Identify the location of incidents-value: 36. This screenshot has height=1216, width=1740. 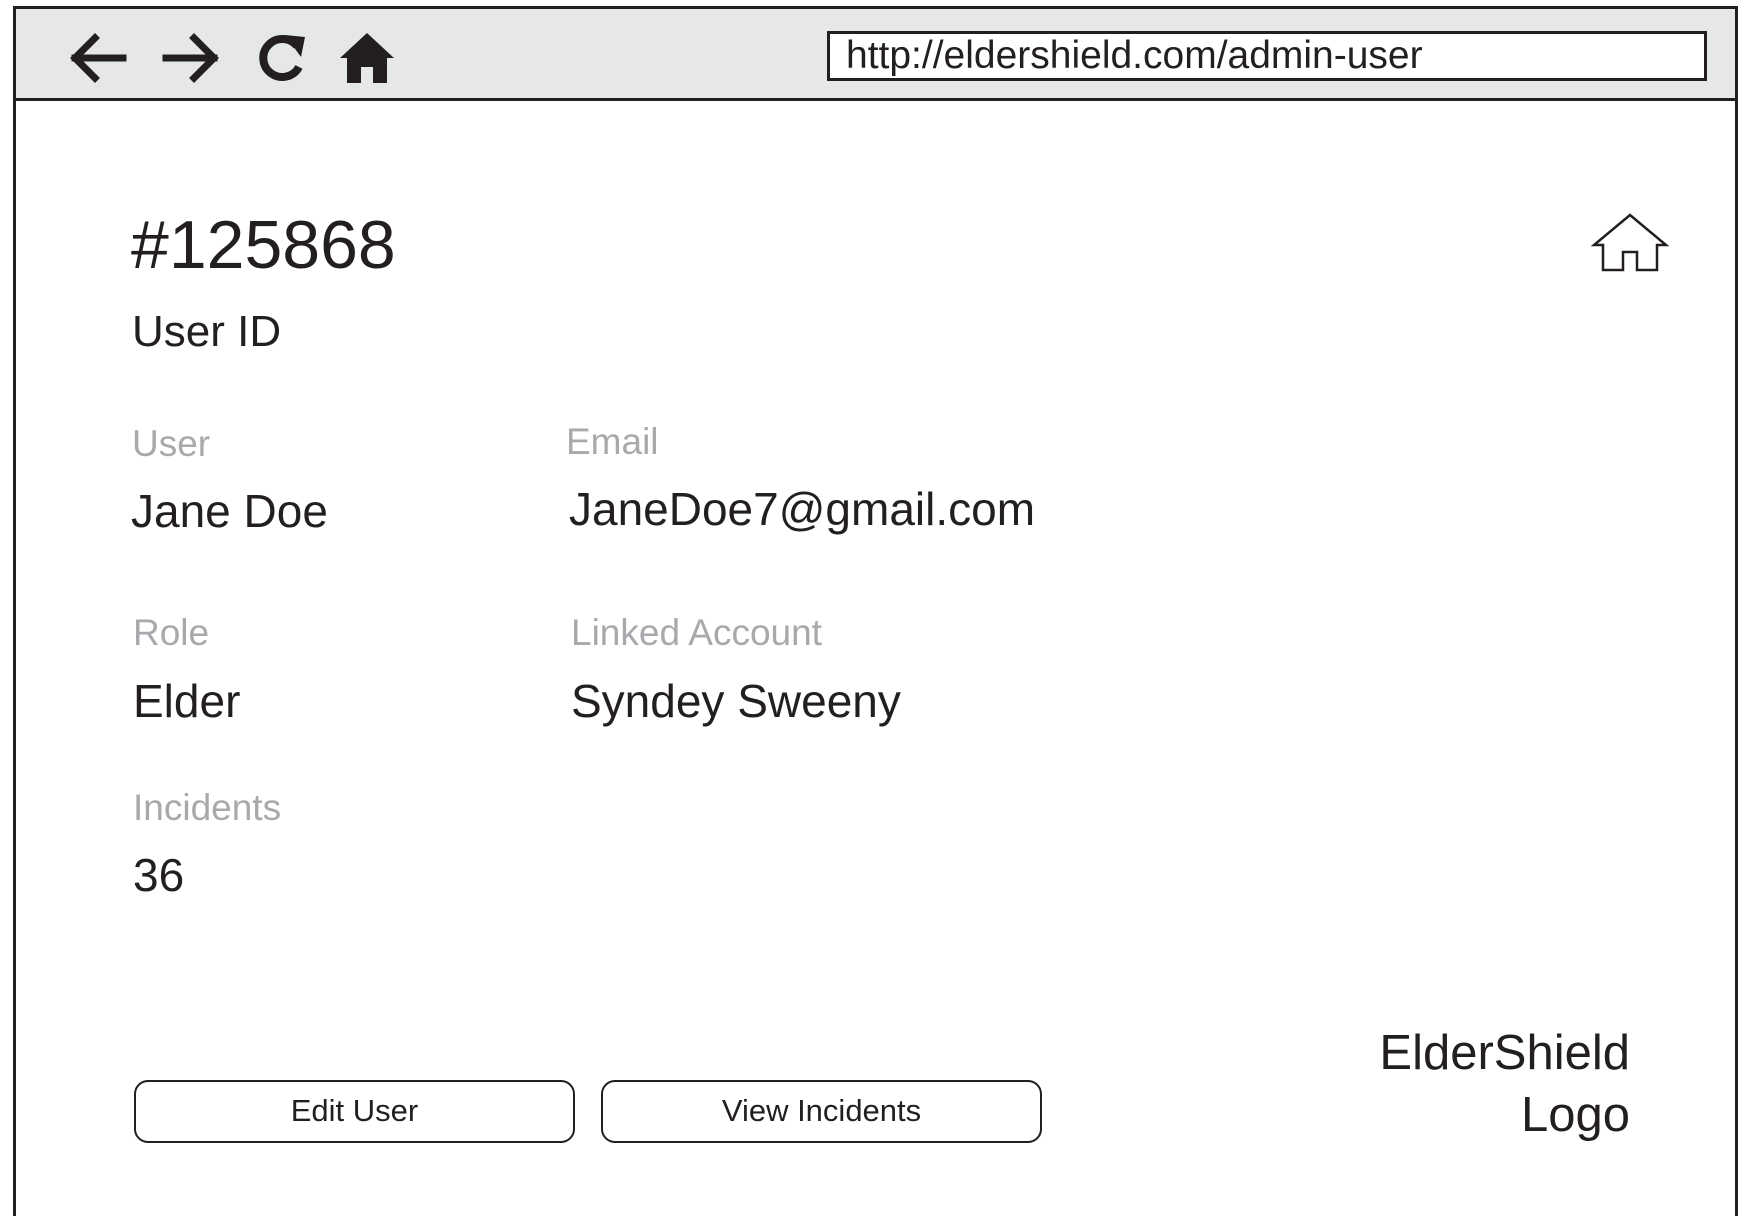
(159, 875).